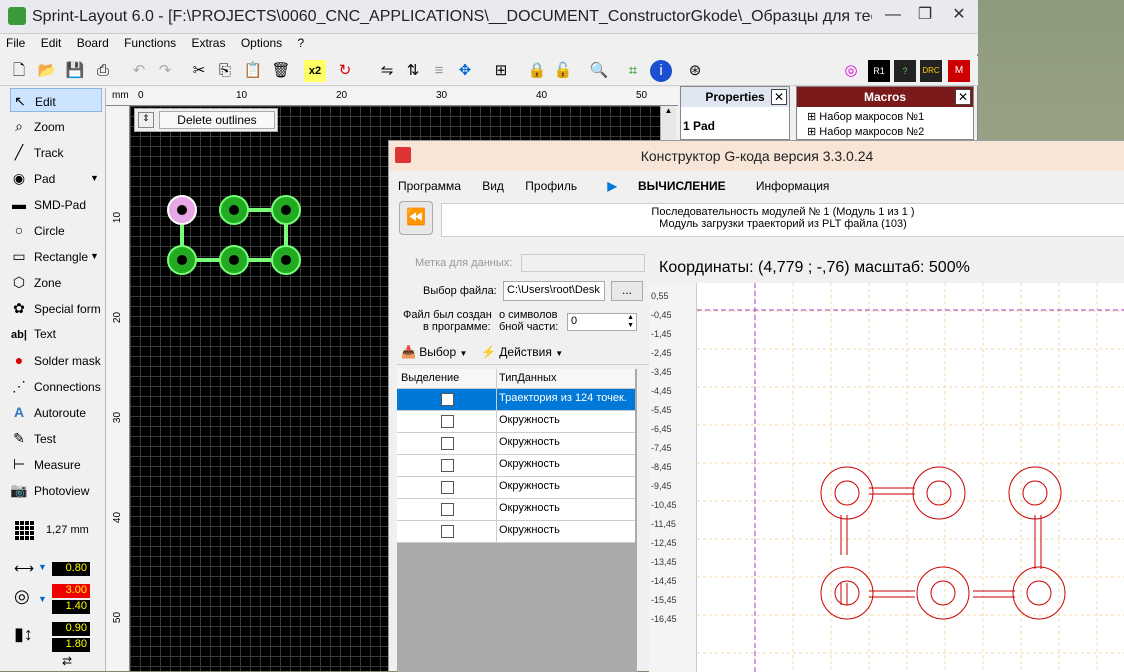 The width and height of the screenshot is (1124, 672). What do you see at coordinates (56, 308) in the screenshot?
I see `tool-special-form: ✿ Special form` at bounding box center [56, 308].